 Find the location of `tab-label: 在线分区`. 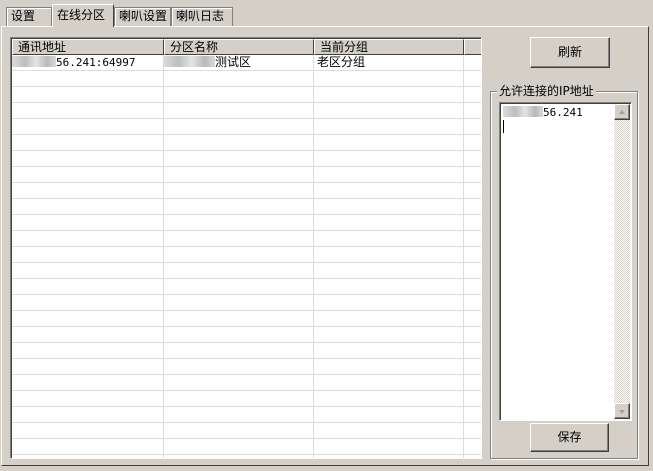

tab-label: 在线分区 is located at coordinates (81, 15).